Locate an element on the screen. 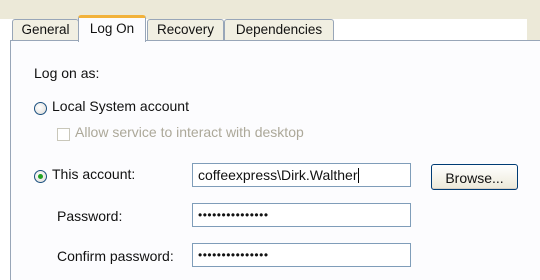 This screenshot has width=540, height=280. this-account-radio is located at coordinates (40, 176).